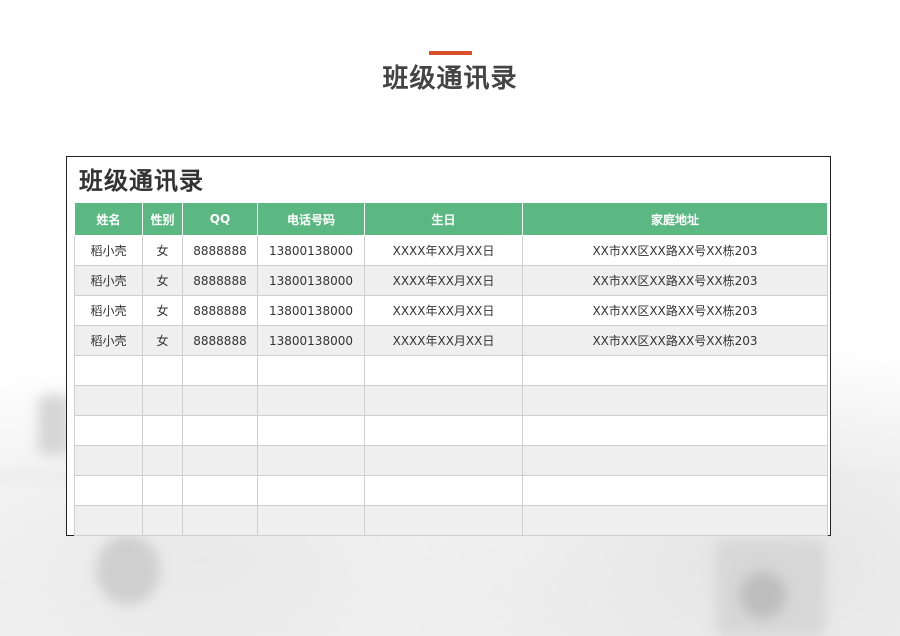 This screenshot has height=636, width=900. What do you see at coordinates (763, 595) in the screenshot?
I see `background-speaker-cone` at bounding box center [763, 595].